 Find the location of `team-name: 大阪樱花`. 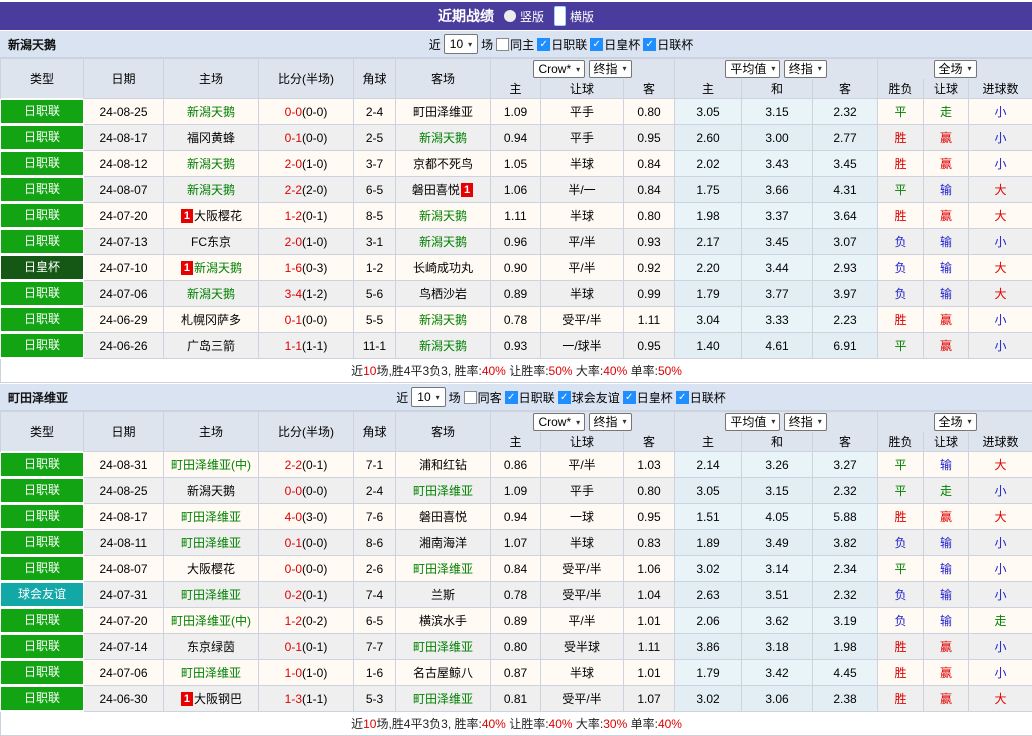

team-name: 大阪樱花 is located at coordinates (218, 216).